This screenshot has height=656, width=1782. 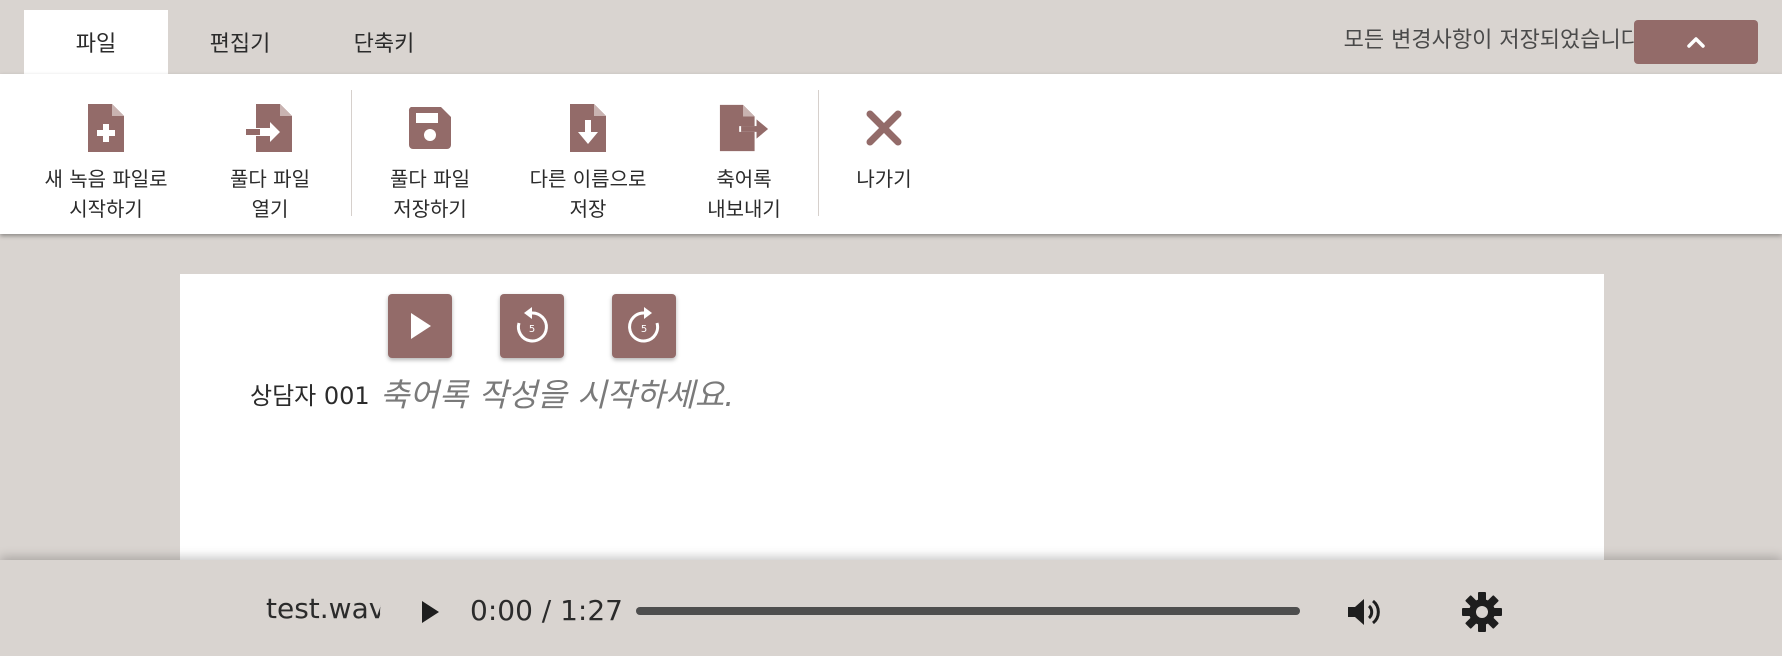 I want to click on audio-play-button, so click(x=430, y=612).